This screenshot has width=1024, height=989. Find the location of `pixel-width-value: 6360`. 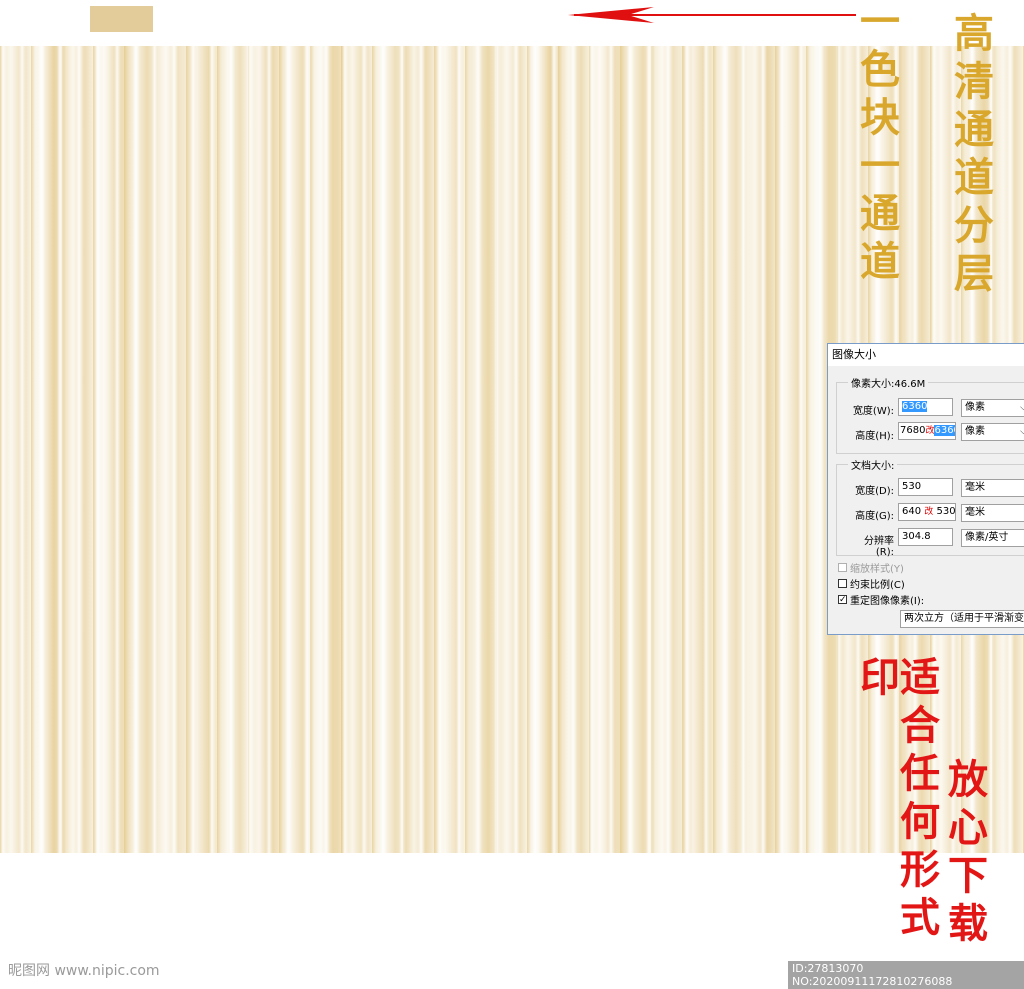

pixel-width-value: 6360 is located at coordinates (915, 406).